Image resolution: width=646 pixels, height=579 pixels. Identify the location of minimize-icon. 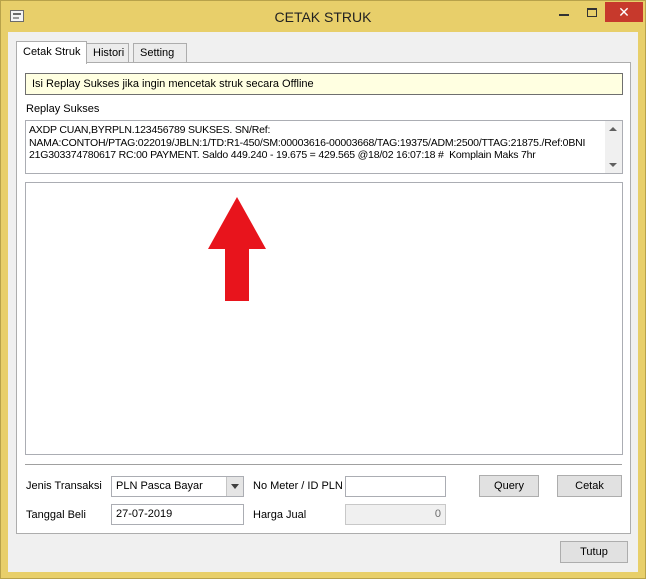
(564, 15).